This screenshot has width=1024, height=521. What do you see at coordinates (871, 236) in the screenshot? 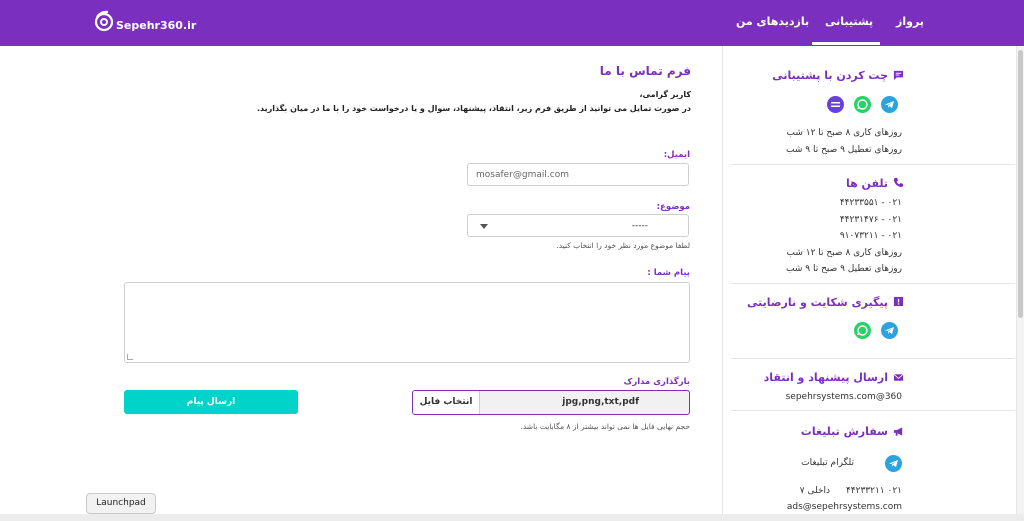
I see `phone-number-3: ۰۲۱ - ۹۱۰۷۳۲۱۱` at bounding box center [871, 236].